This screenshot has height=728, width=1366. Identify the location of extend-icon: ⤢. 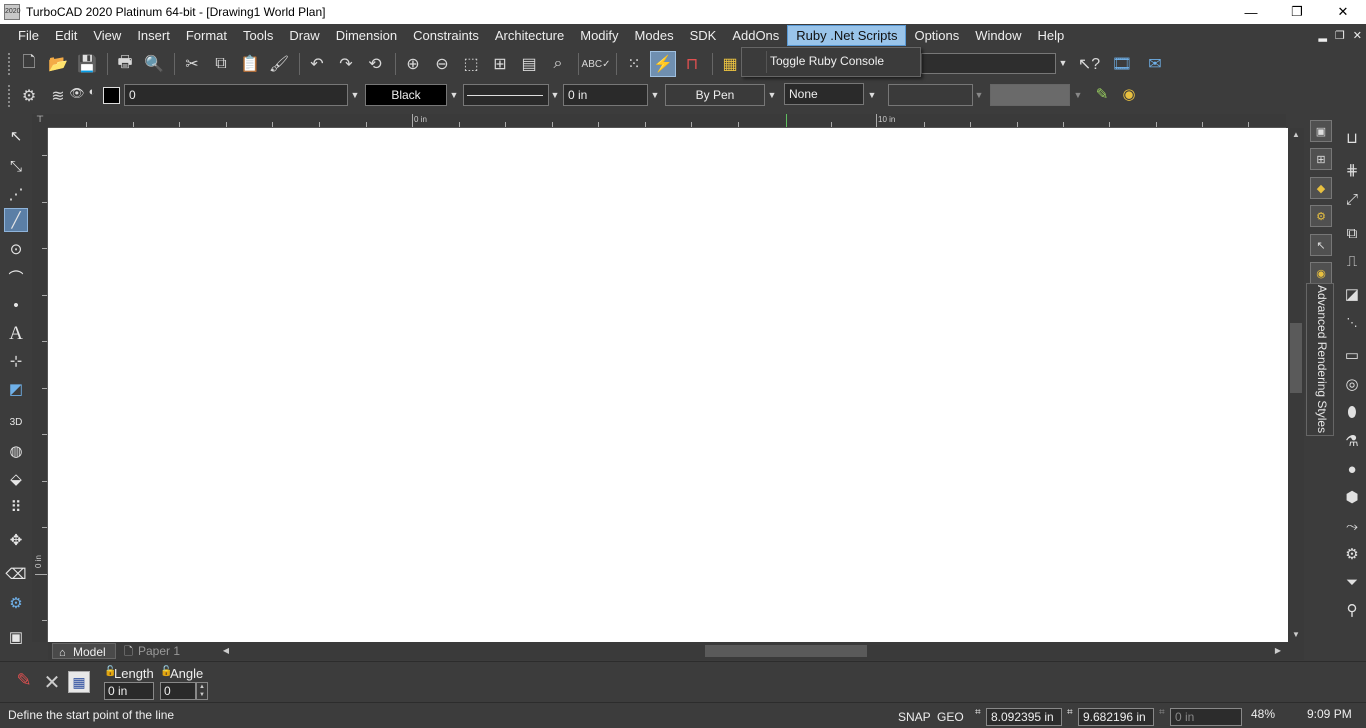
(1352, 199).